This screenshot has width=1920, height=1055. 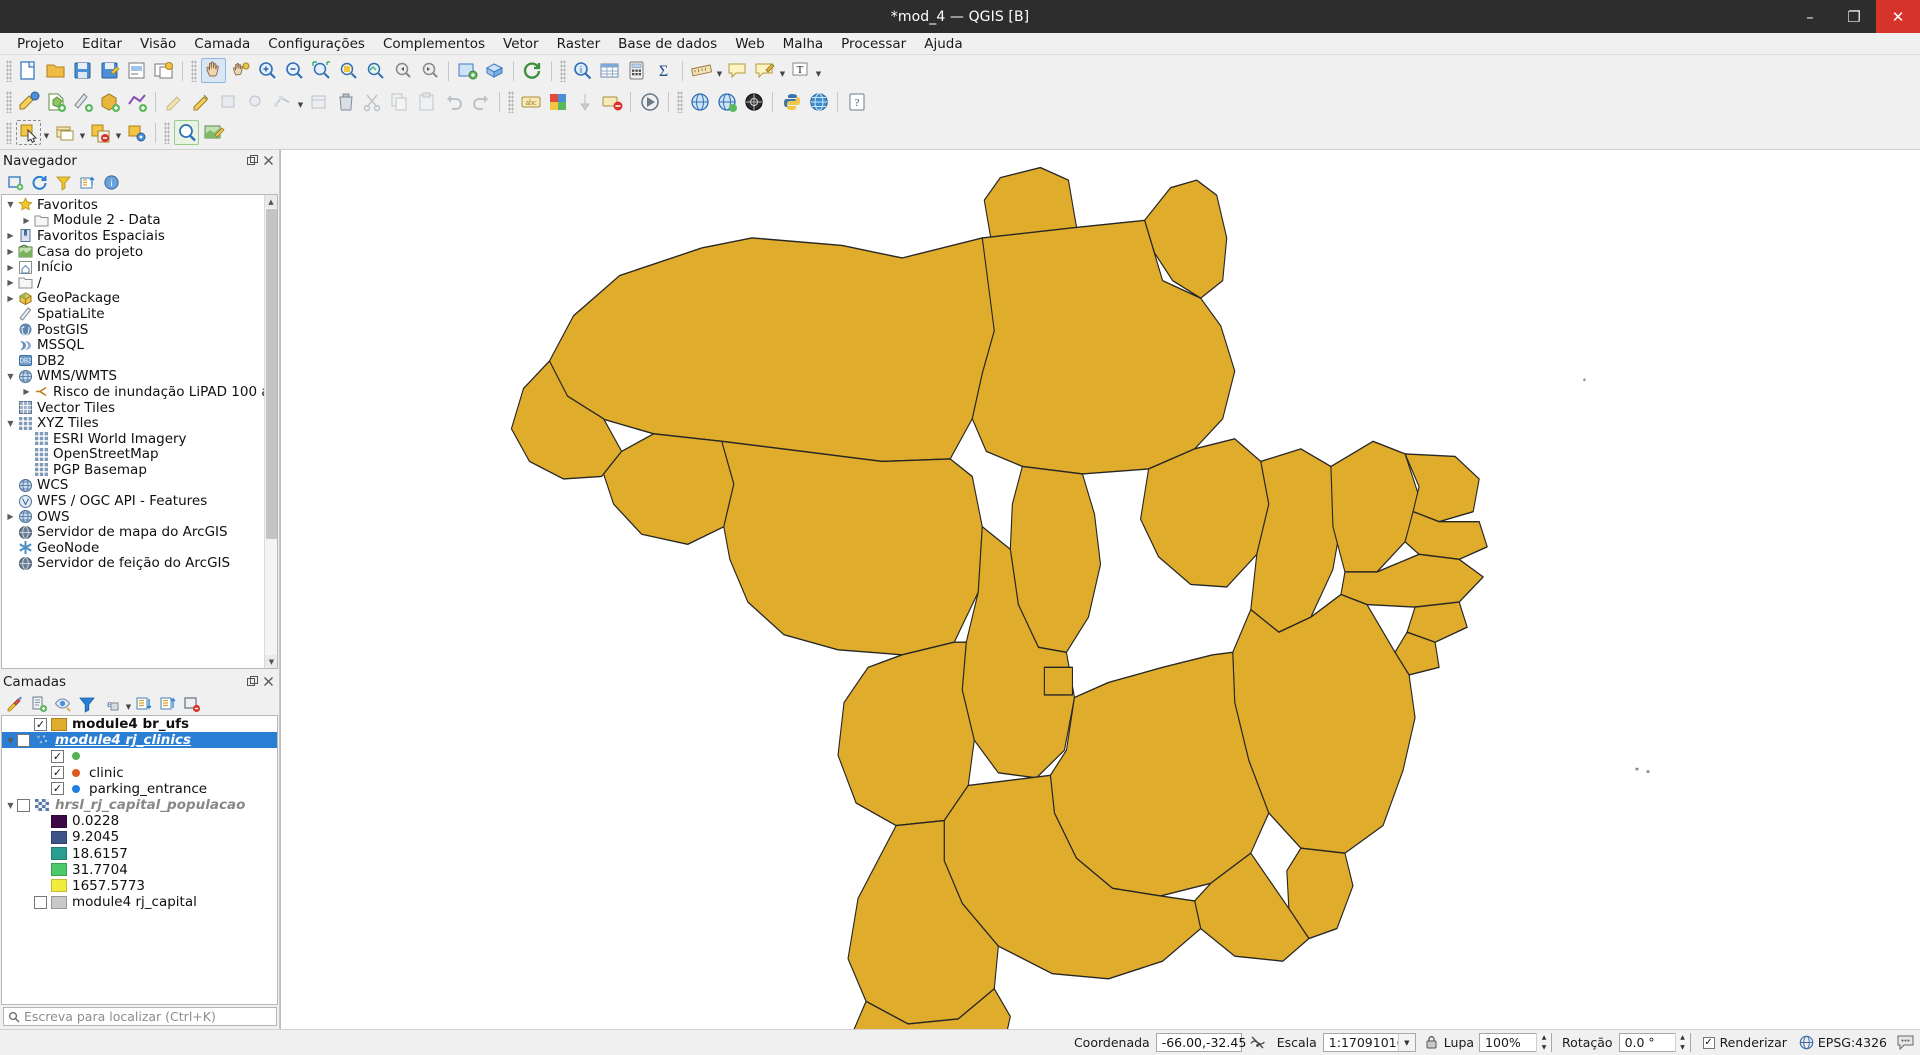 What do you see at coordinates (139, 345) in the screenshot?
I see `browser-item: MSSQL` at bounding box center [139, 345].